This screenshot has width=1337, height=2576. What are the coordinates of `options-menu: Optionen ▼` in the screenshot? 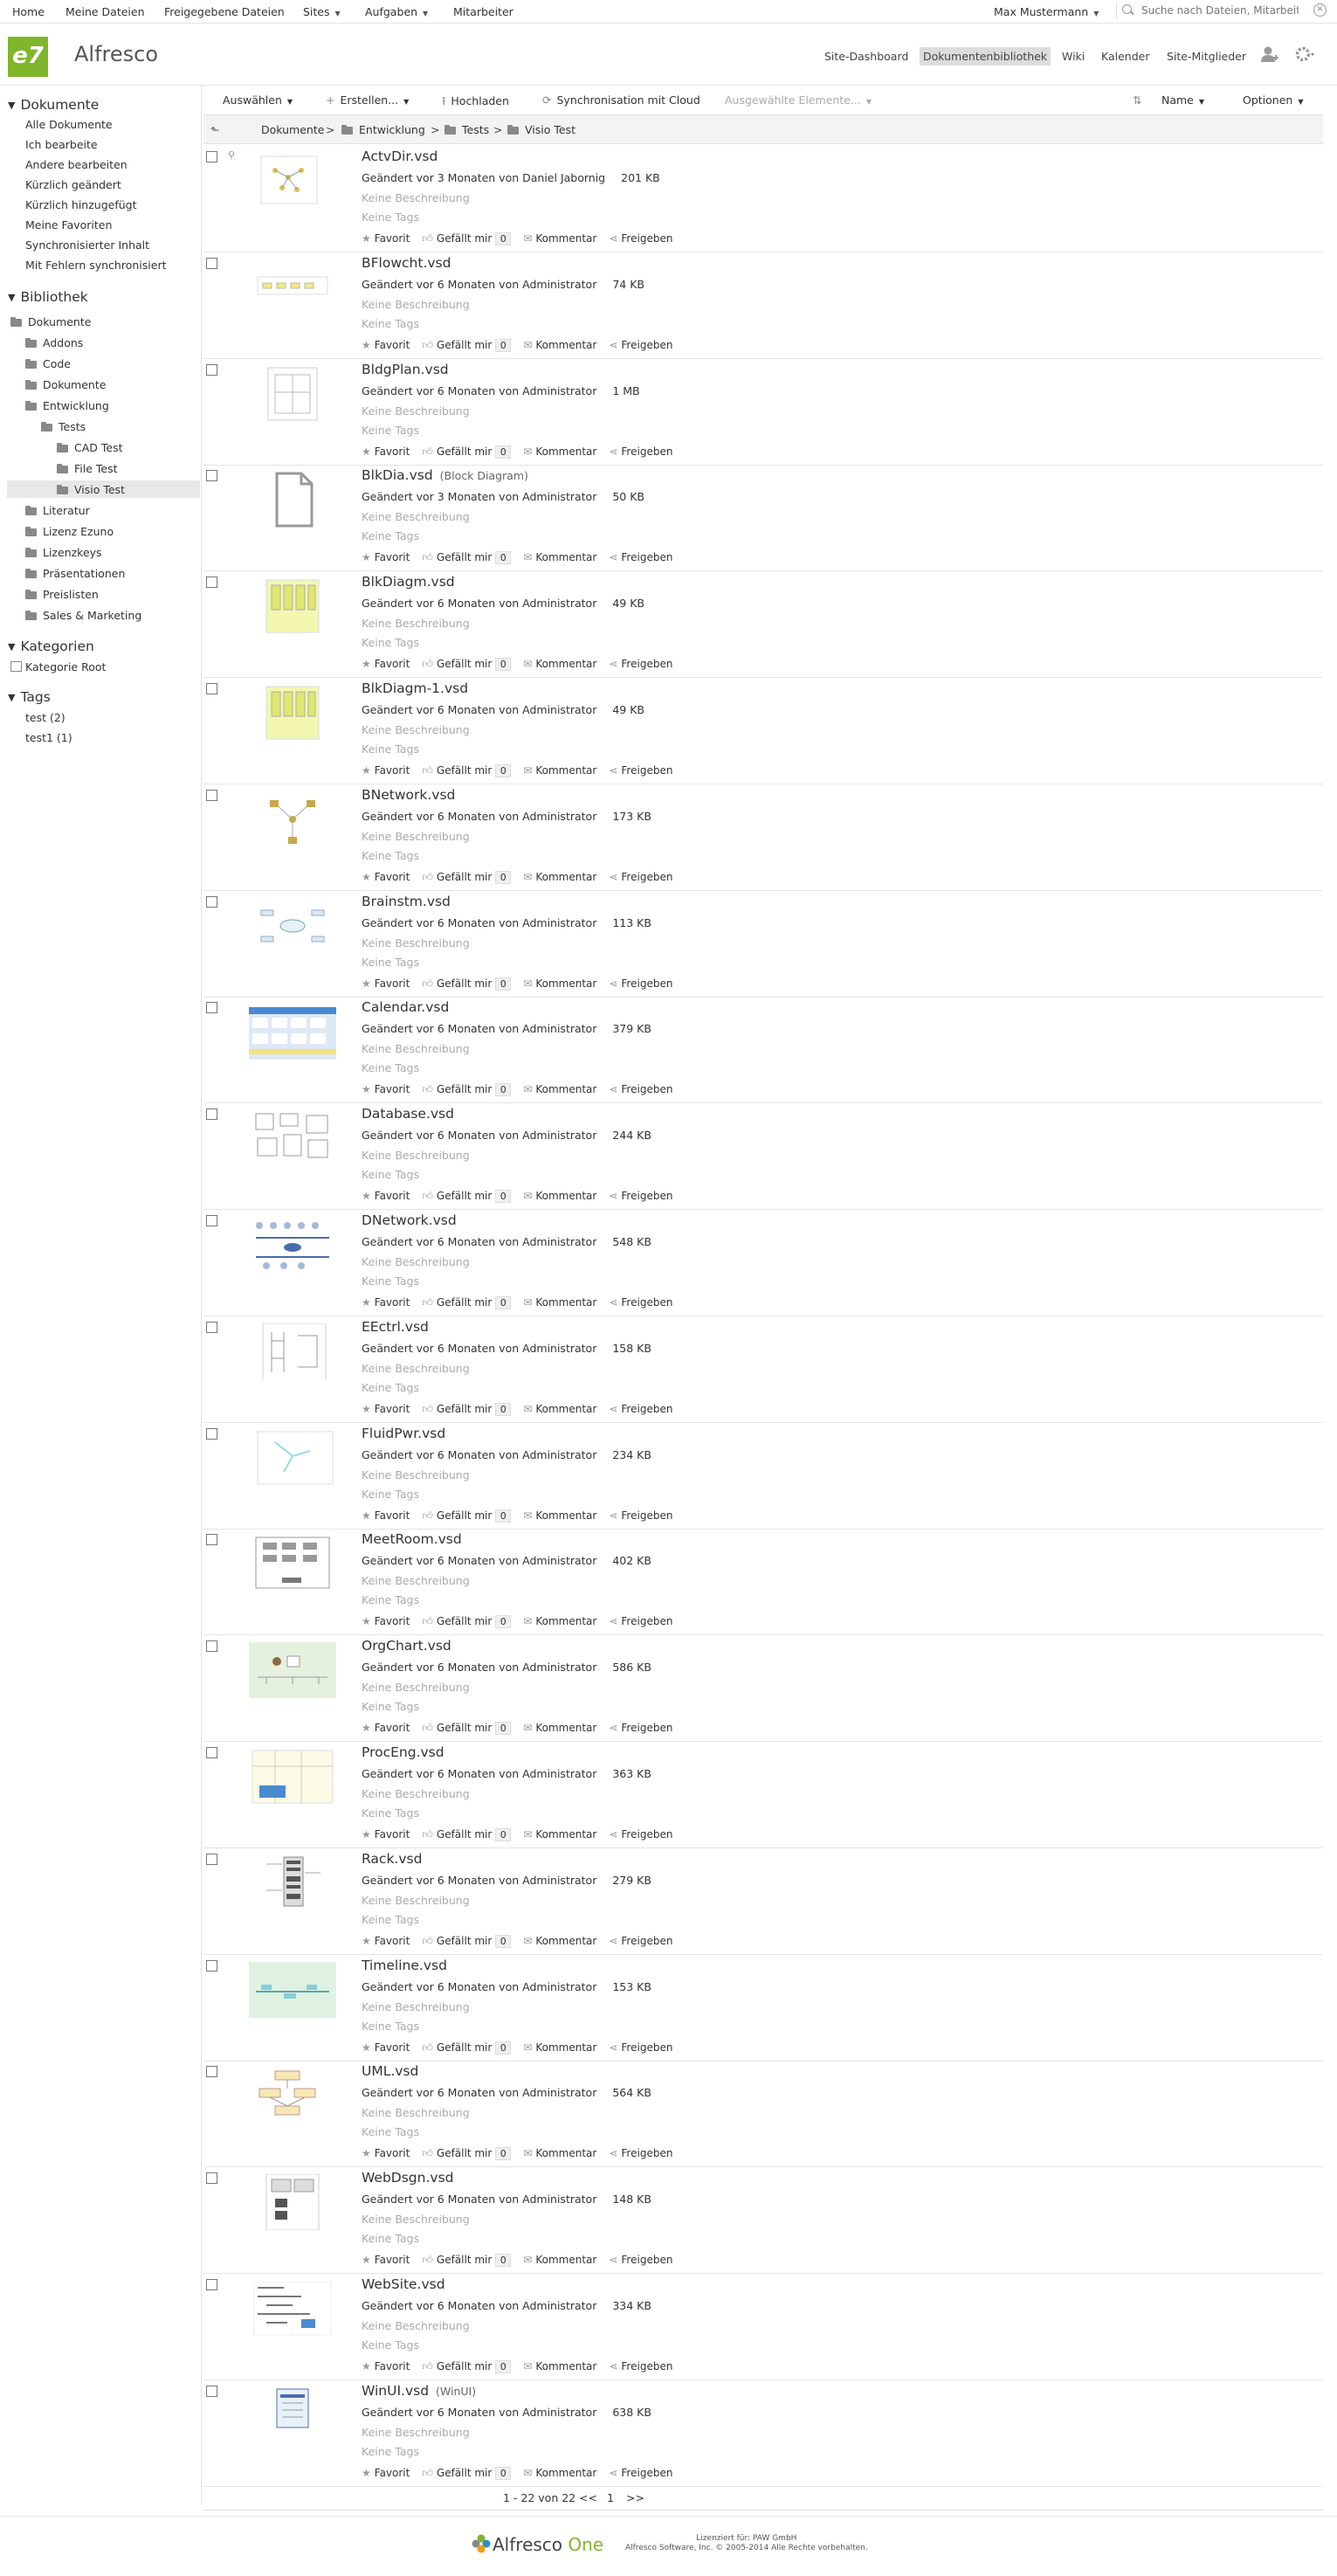 It's located at (1273, 100).